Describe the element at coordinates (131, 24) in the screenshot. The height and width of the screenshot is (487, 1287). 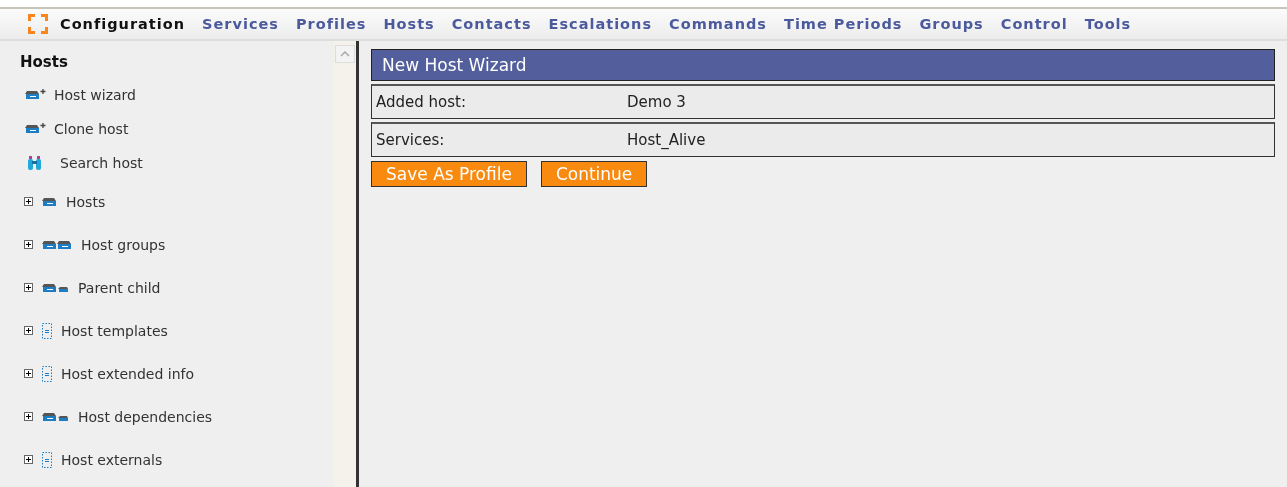
I see `nav-tab: Configuration` at that location.